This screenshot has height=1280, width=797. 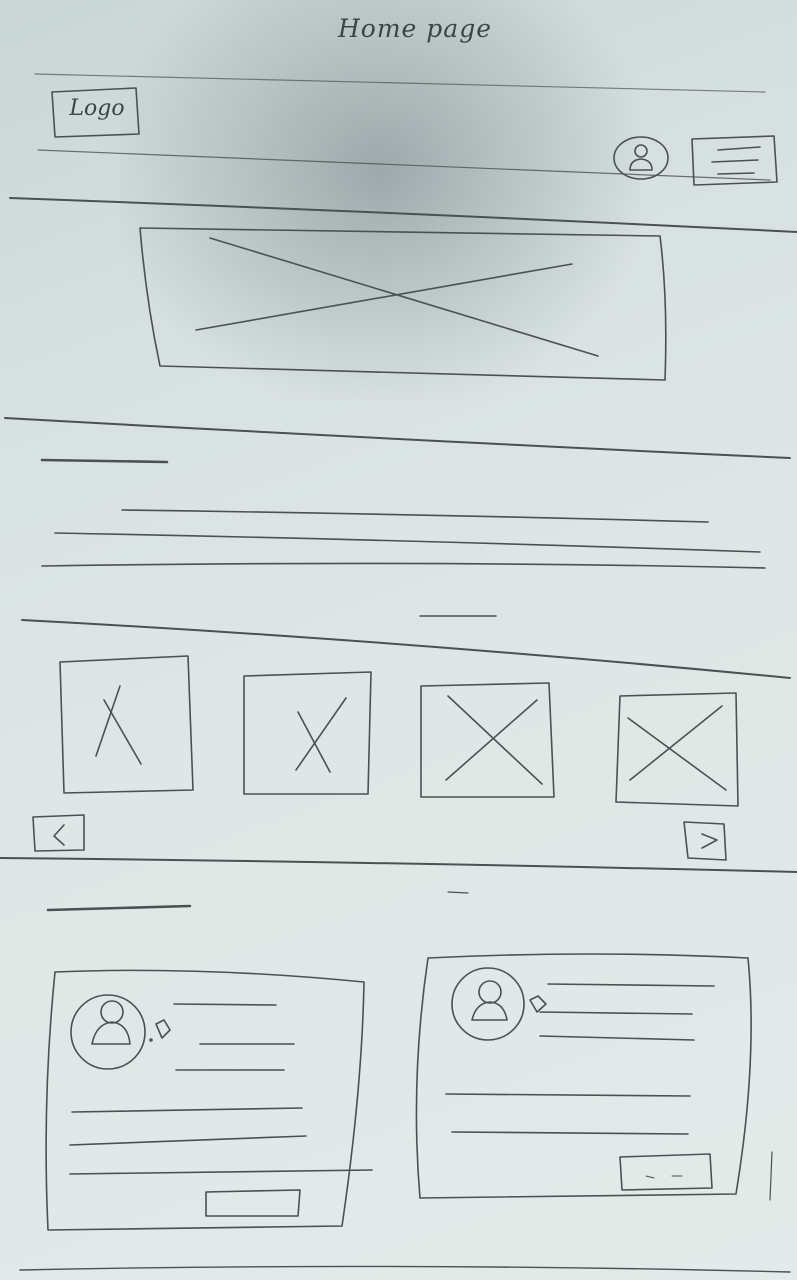 I want to click on profile-button, so click(x=641, y=158).